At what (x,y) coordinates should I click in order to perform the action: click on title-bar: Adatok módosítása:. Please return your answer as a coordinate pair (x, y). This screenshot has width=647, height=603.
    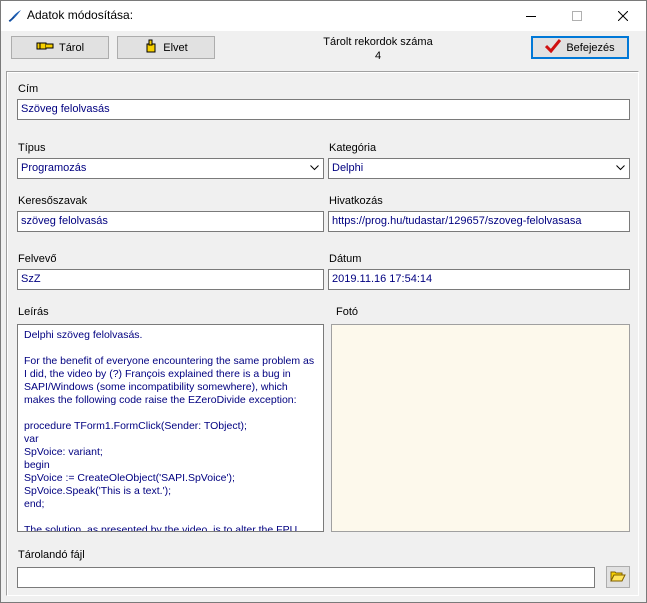
    Looking at the image, I should click on (323, 16).